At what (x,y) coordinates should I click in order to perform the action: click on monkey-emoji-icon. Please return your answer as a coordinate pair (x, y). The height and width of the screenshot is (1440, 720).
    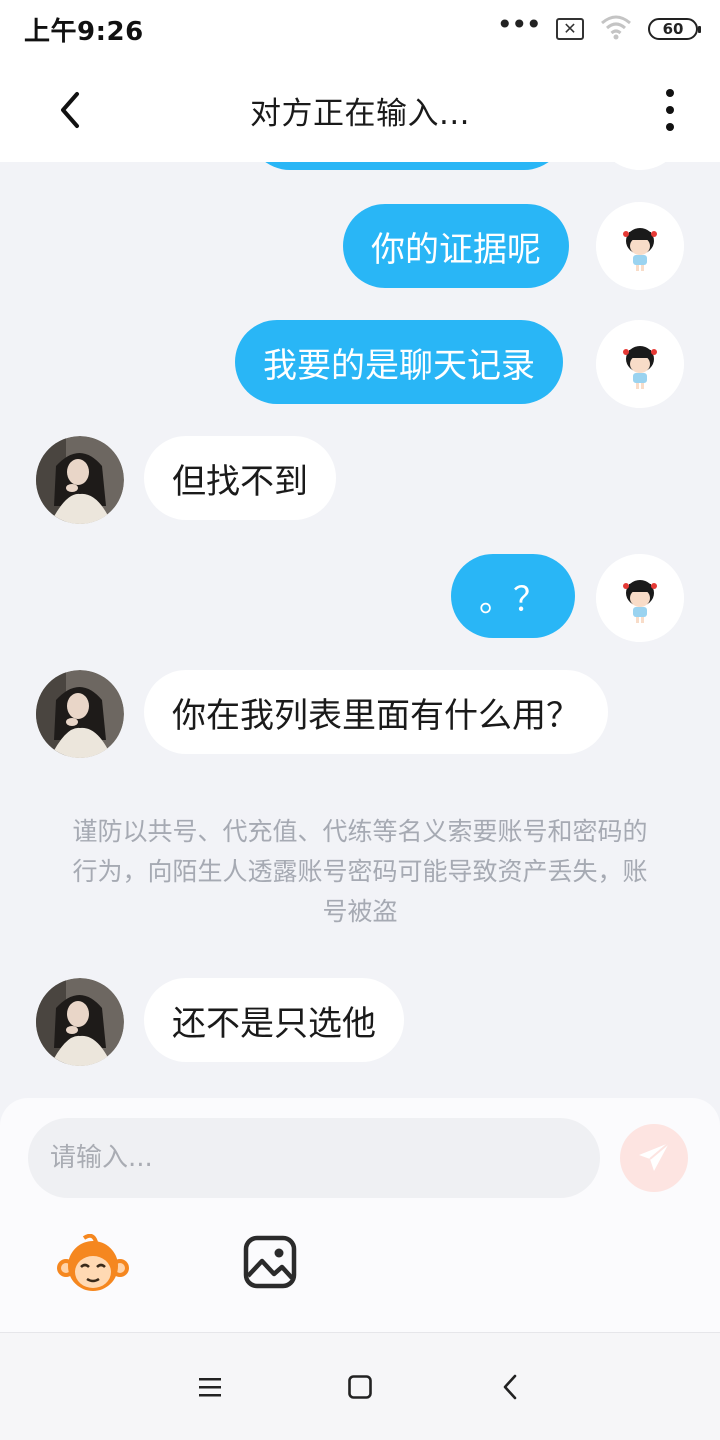
    Looking at the image, I should click on (93, 1262).